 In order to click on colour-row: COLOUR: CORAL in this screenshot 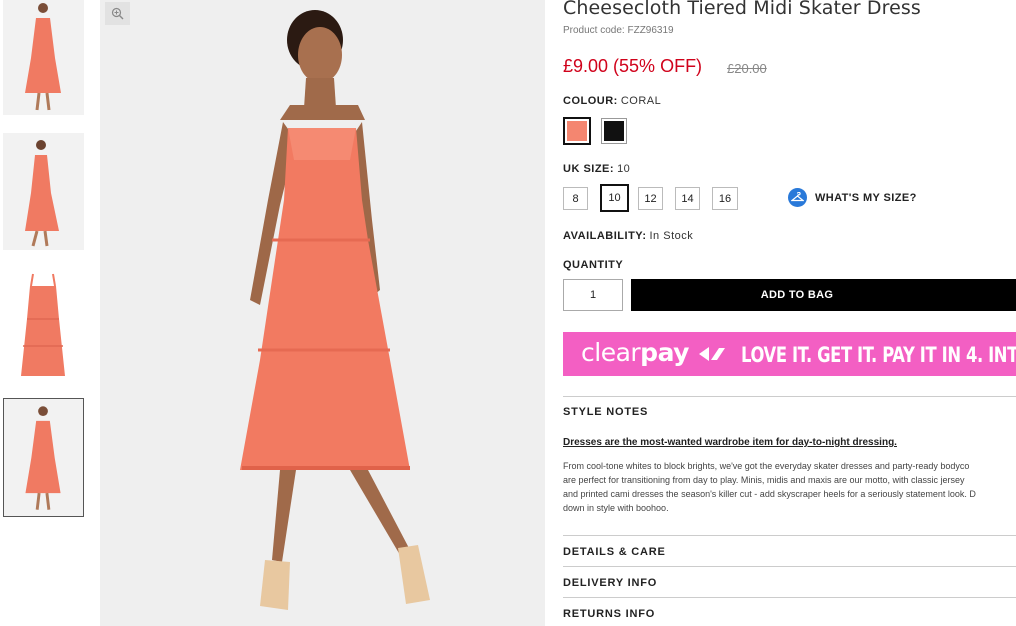, I will do `click(612, 101)`.